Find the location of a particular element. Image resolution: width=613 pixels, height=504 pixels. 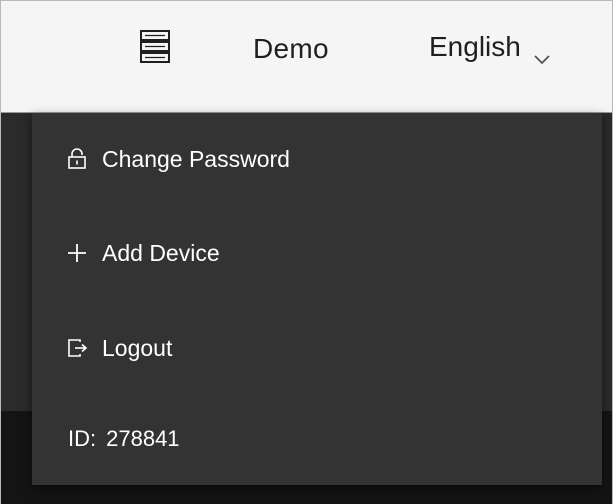

account-id-label: ID: is located at coordinates (82, 438).